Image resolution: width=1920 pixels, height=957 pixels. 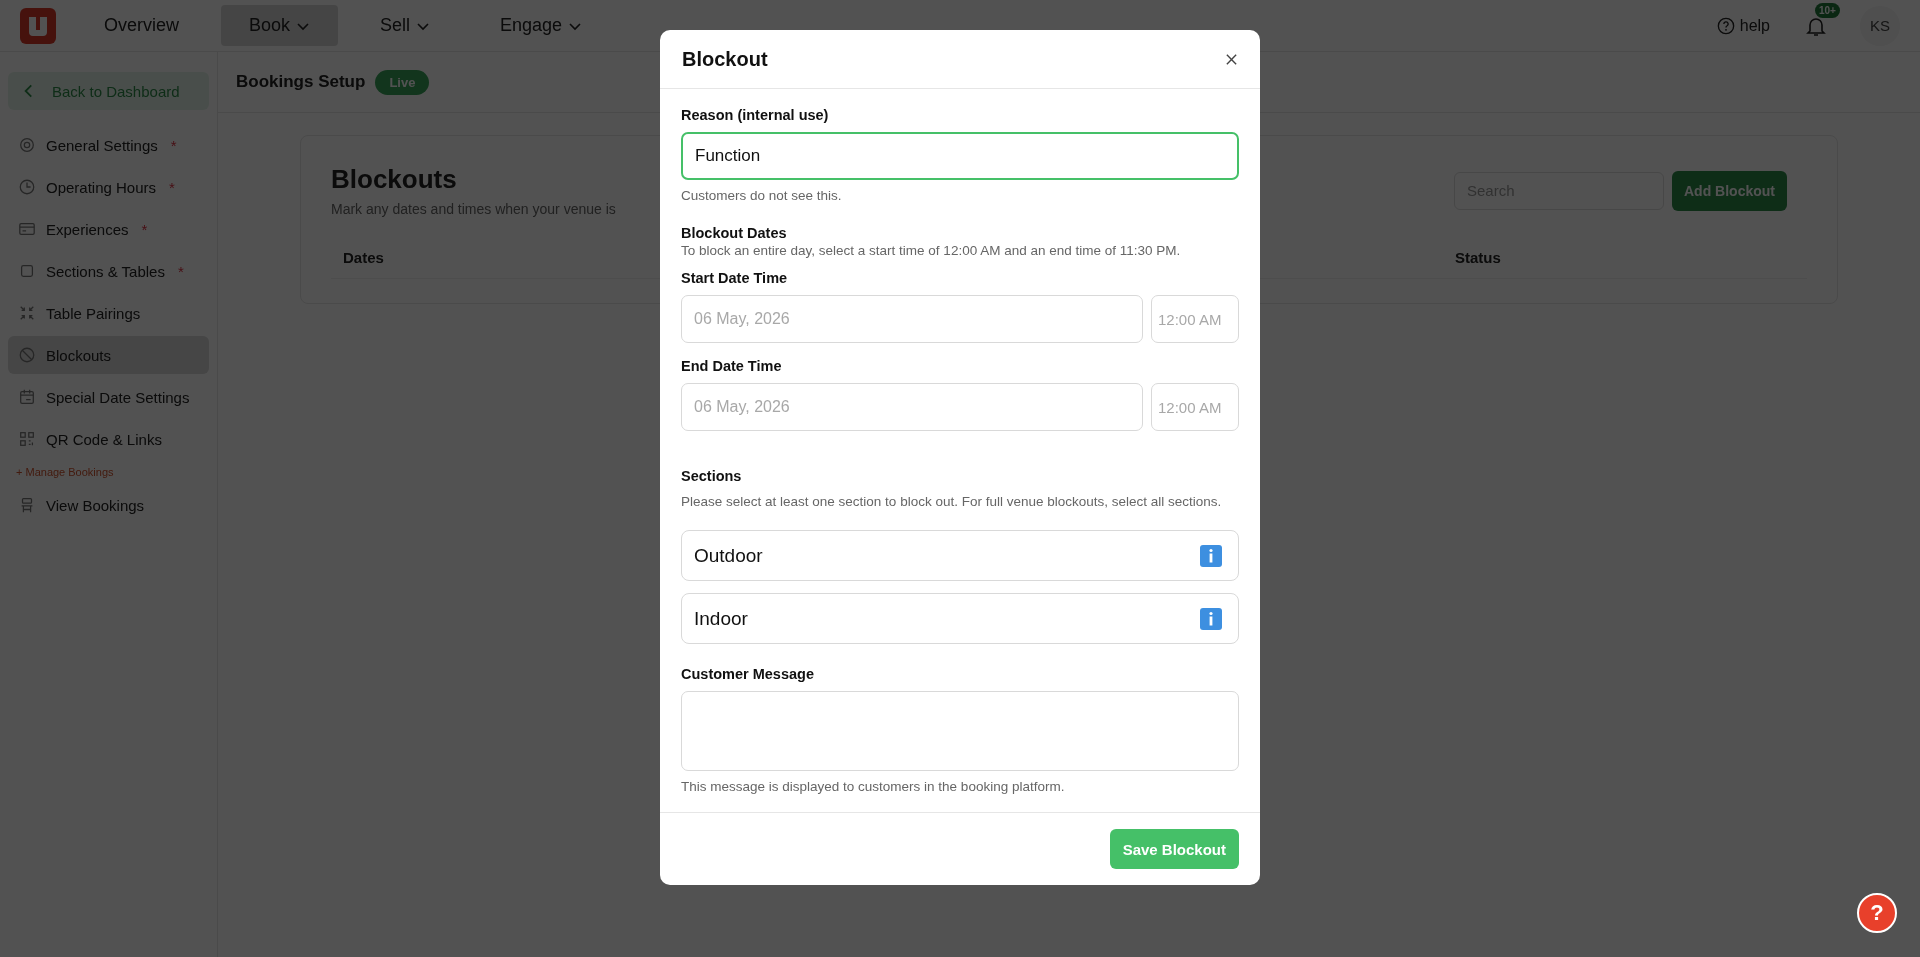 I want to click on sidebar-item: Table Pairings, so click(x=108, y=313).